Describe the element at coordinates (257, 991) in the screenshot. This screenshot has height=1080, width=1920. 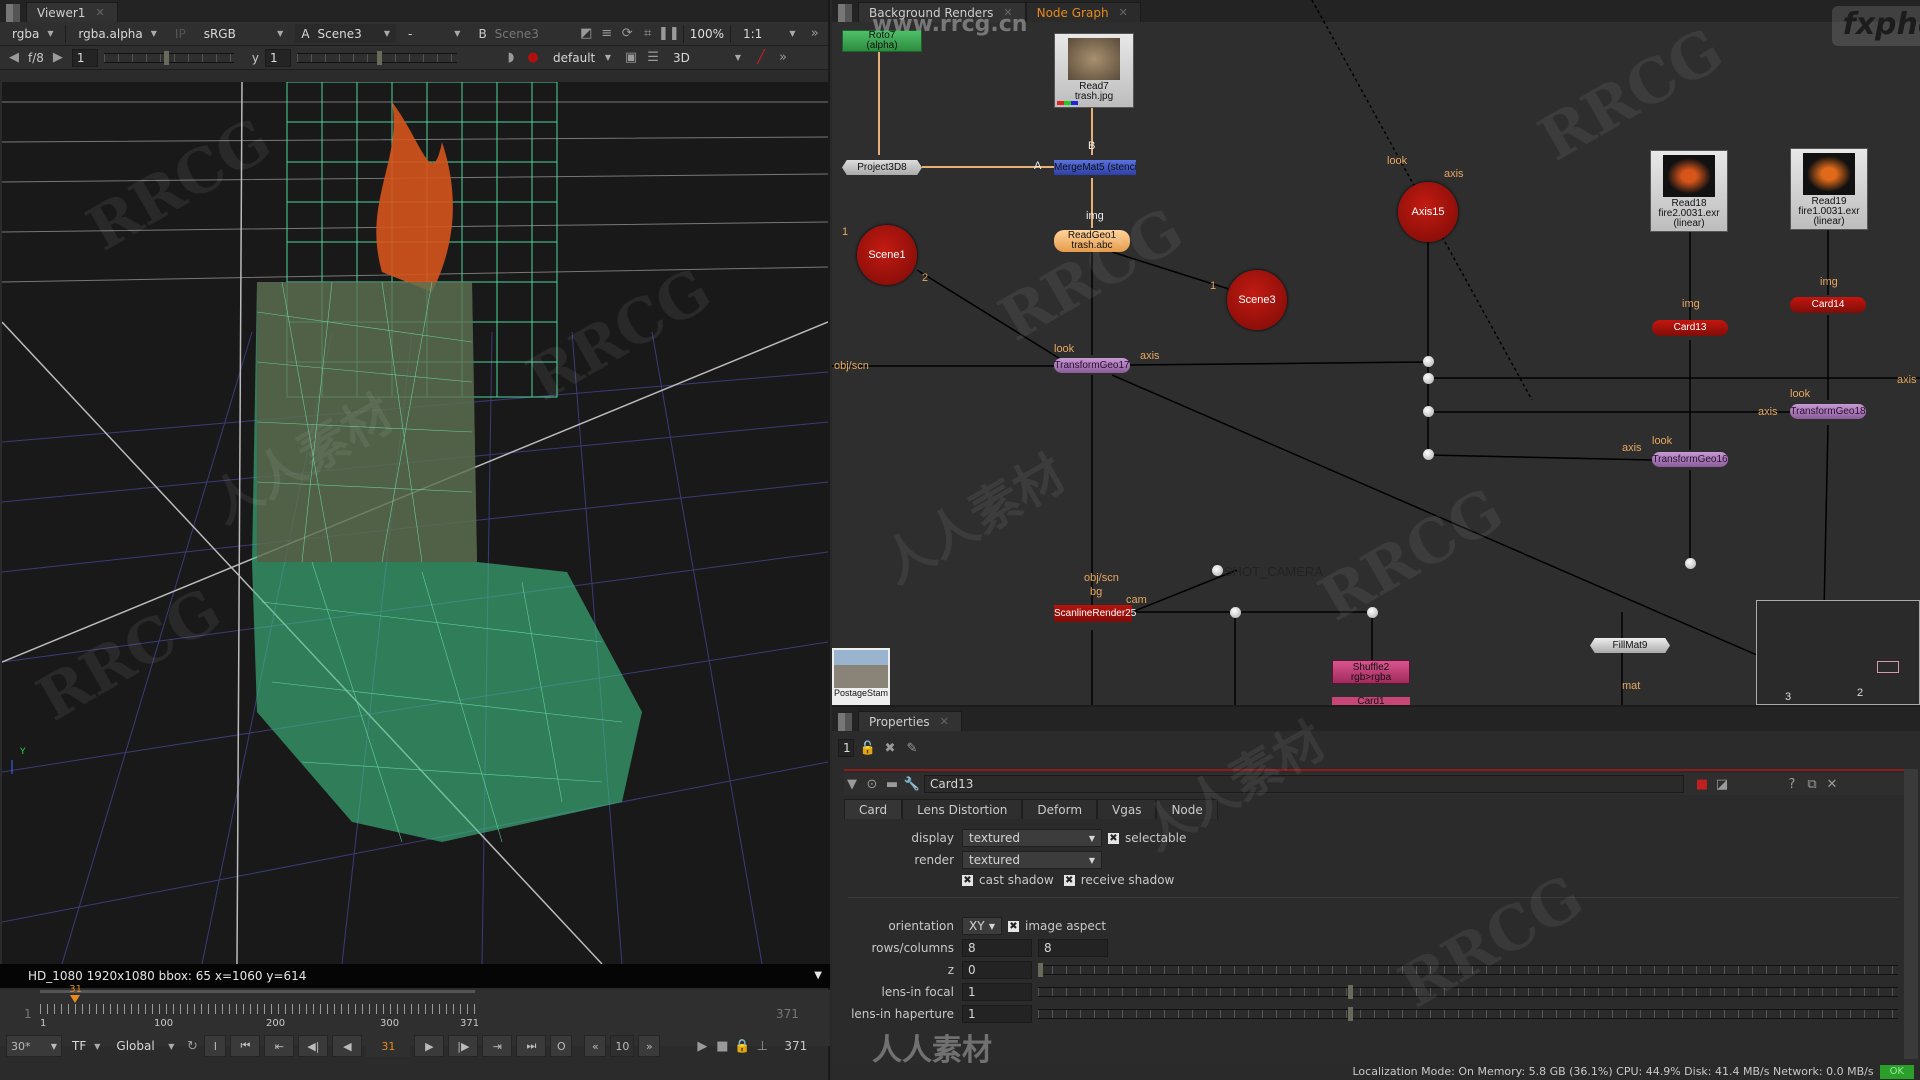
I see `timeline-range-bar` at that location.